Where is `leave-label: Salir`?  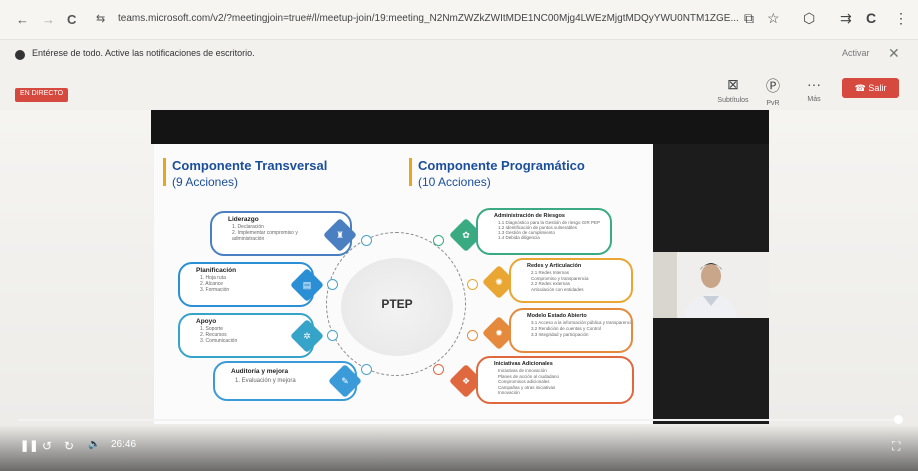 leave-label: Salir is located at coordinates (877, 88).